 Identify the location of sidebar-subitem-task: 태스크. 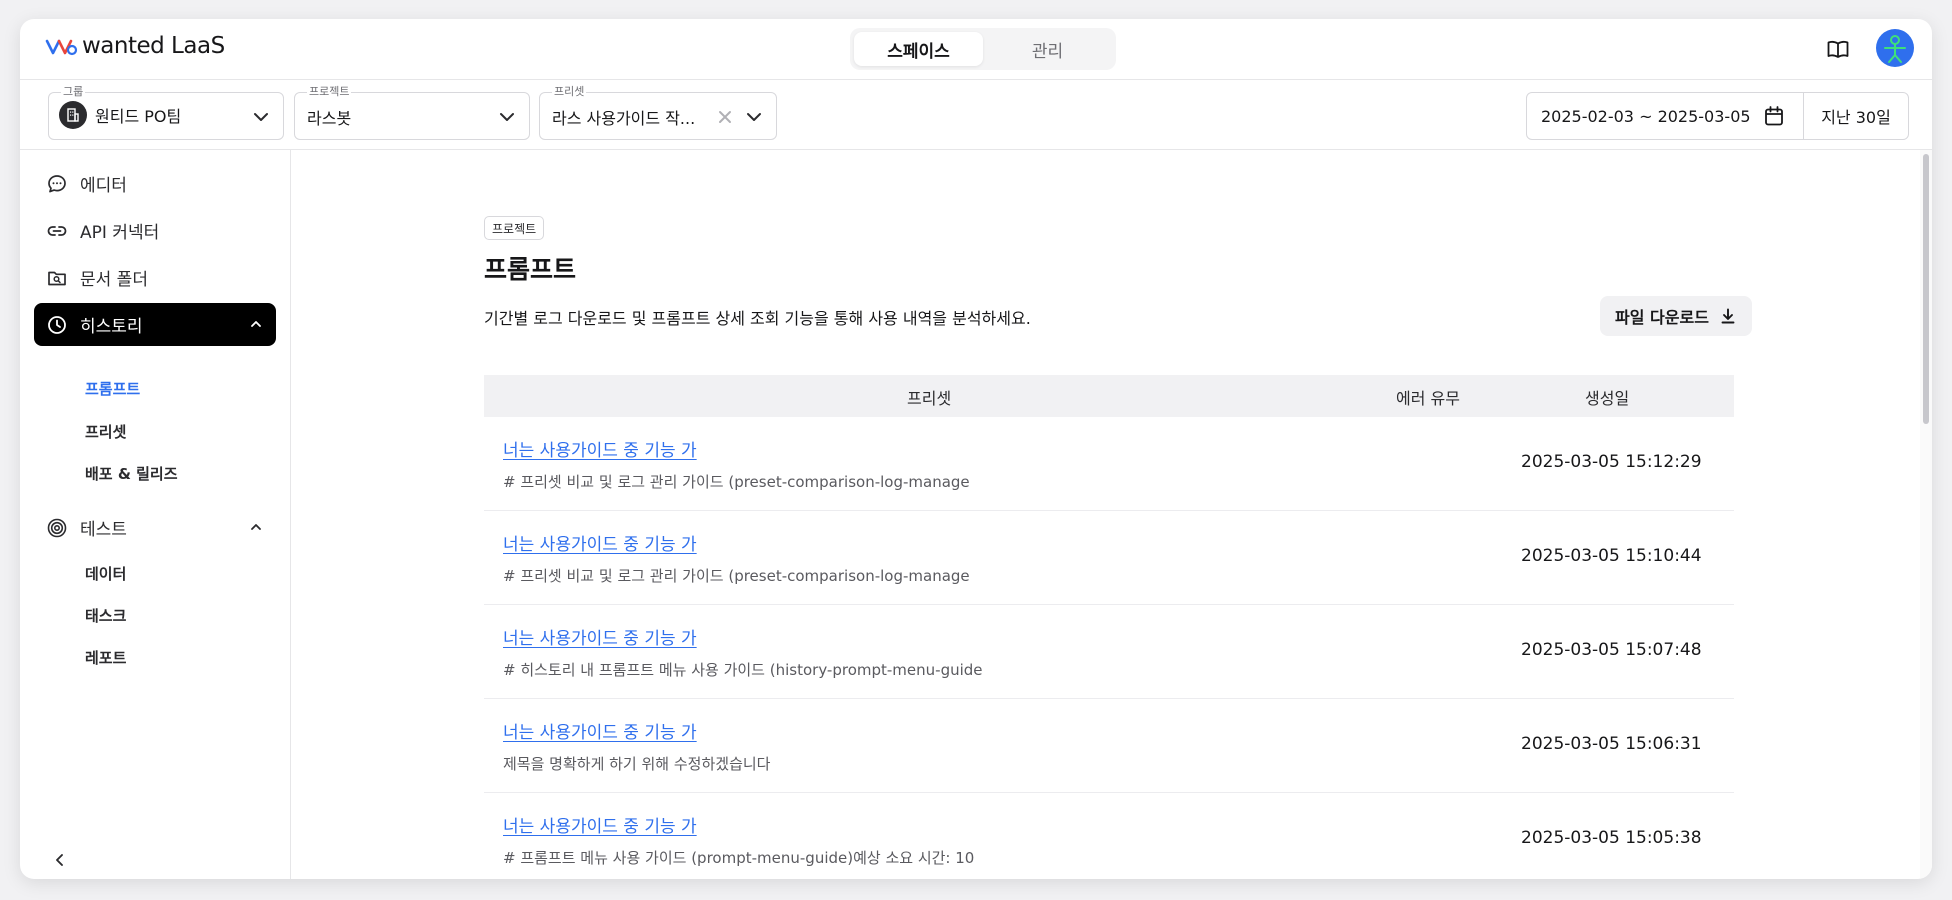
(105, 615).